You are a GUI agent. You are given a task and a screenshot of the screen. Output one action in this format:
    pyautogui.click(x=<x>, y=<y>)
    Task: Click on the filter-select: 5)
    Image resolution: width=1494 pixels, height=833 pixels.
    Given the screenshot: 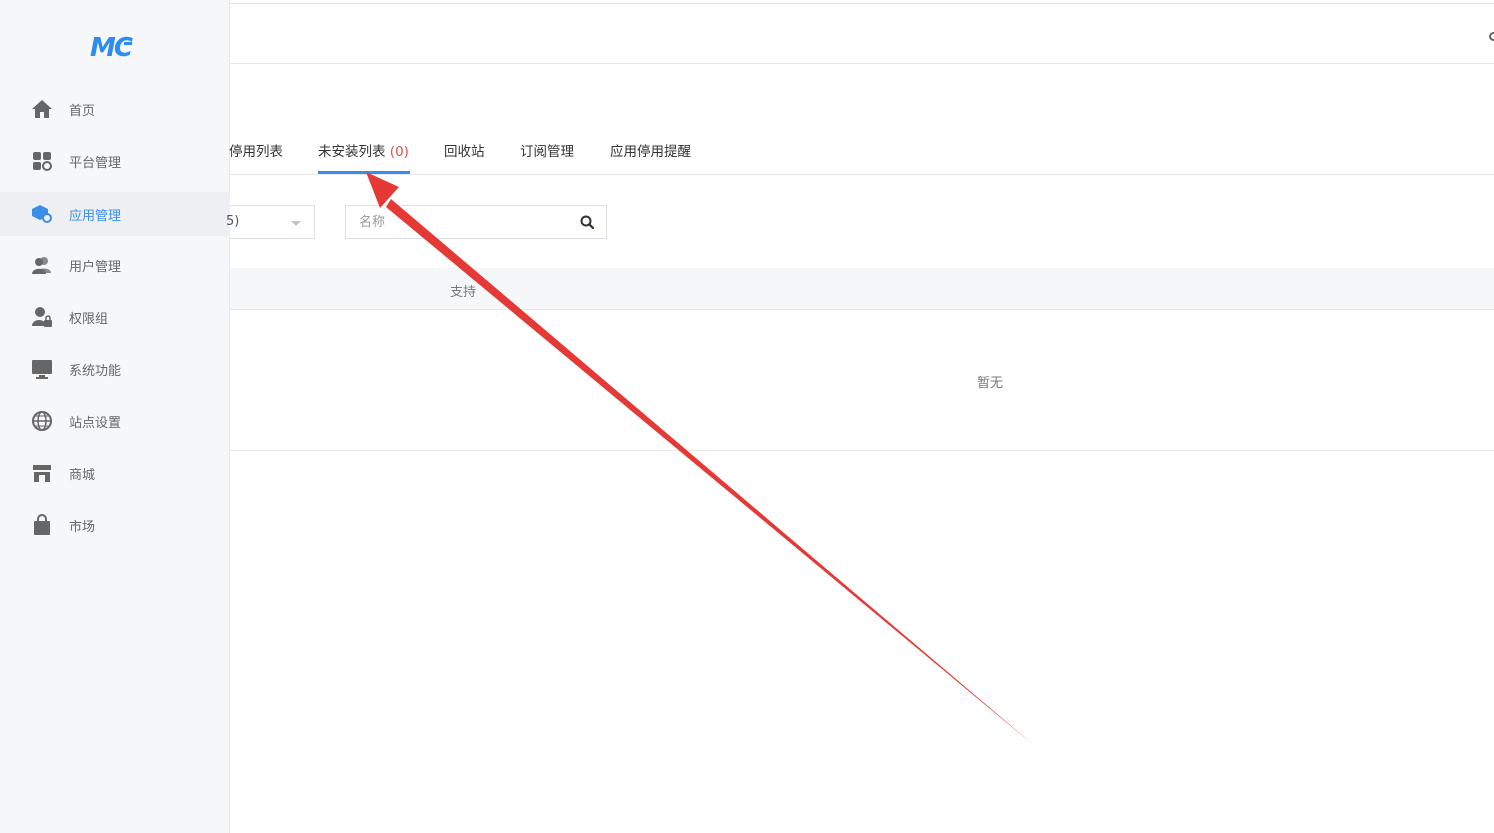 What is the action you would take?
    pyautogui.click(x=270, y=222)
    